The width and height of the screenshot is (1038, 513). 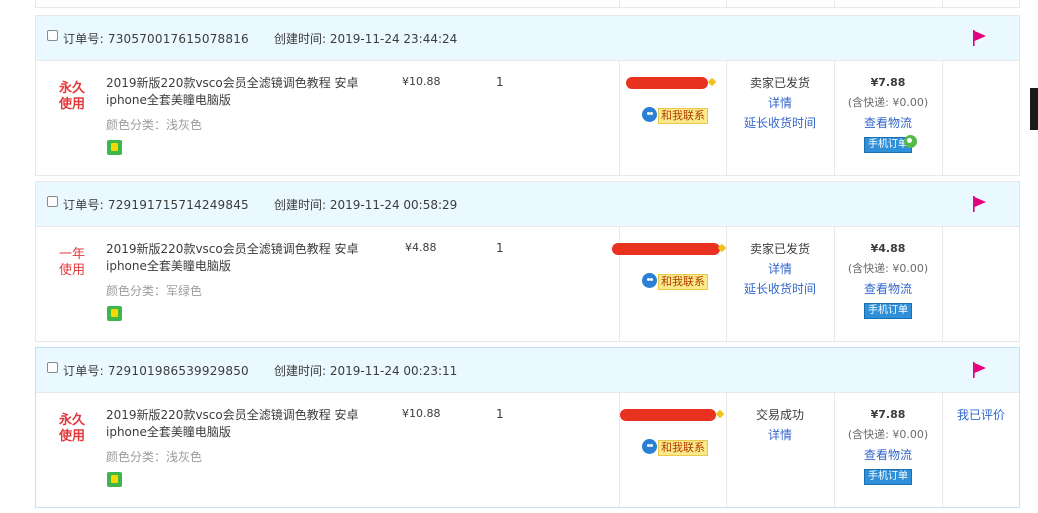 I want to click on unit-price: ¥4.88, so click(x=421, y=247).